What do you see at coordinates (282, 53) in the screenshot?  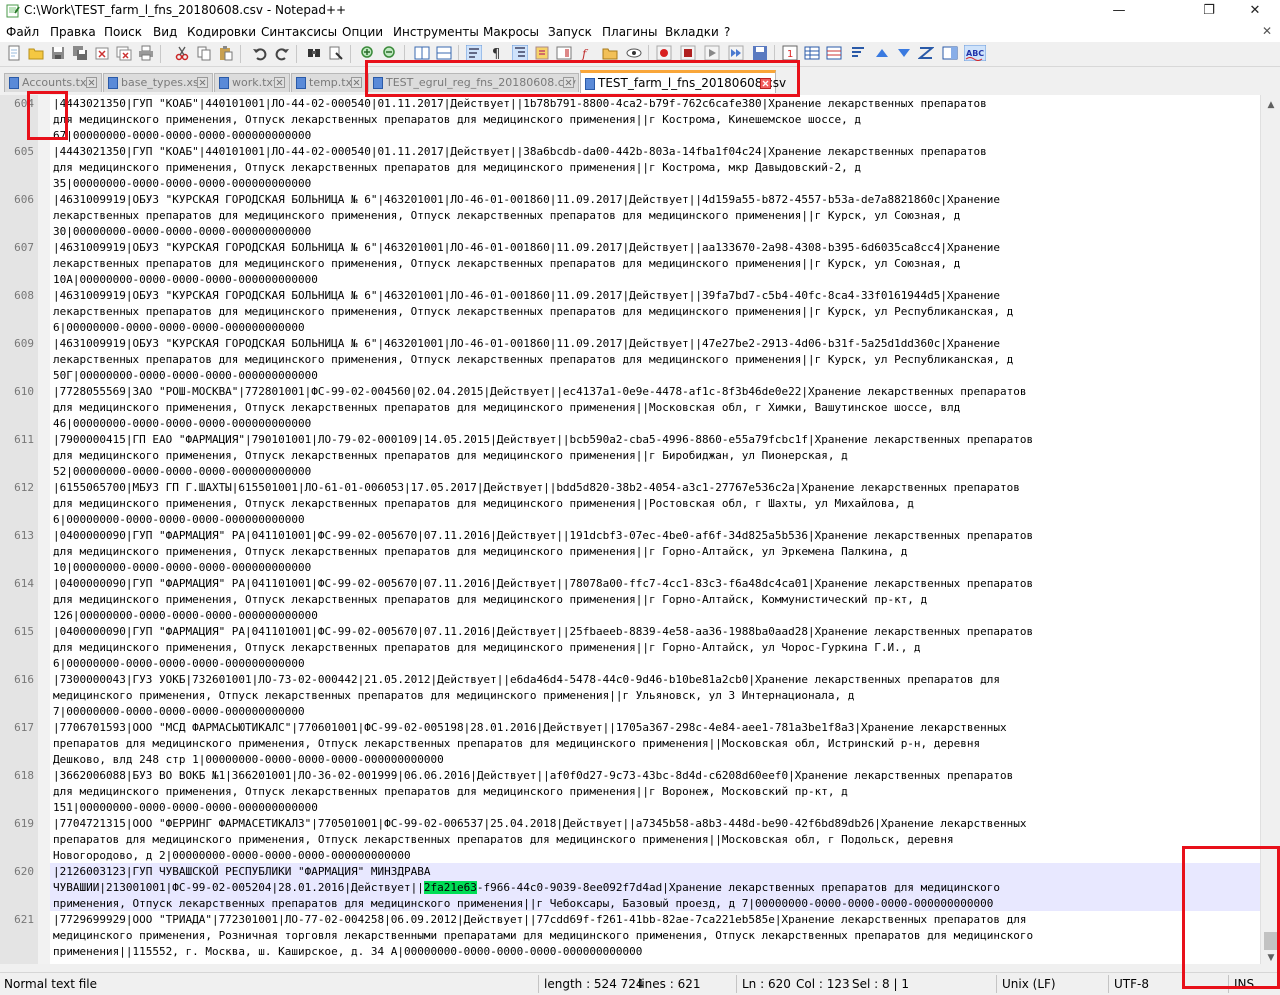 I see `redo-icon` at bounding box center [282, 53].